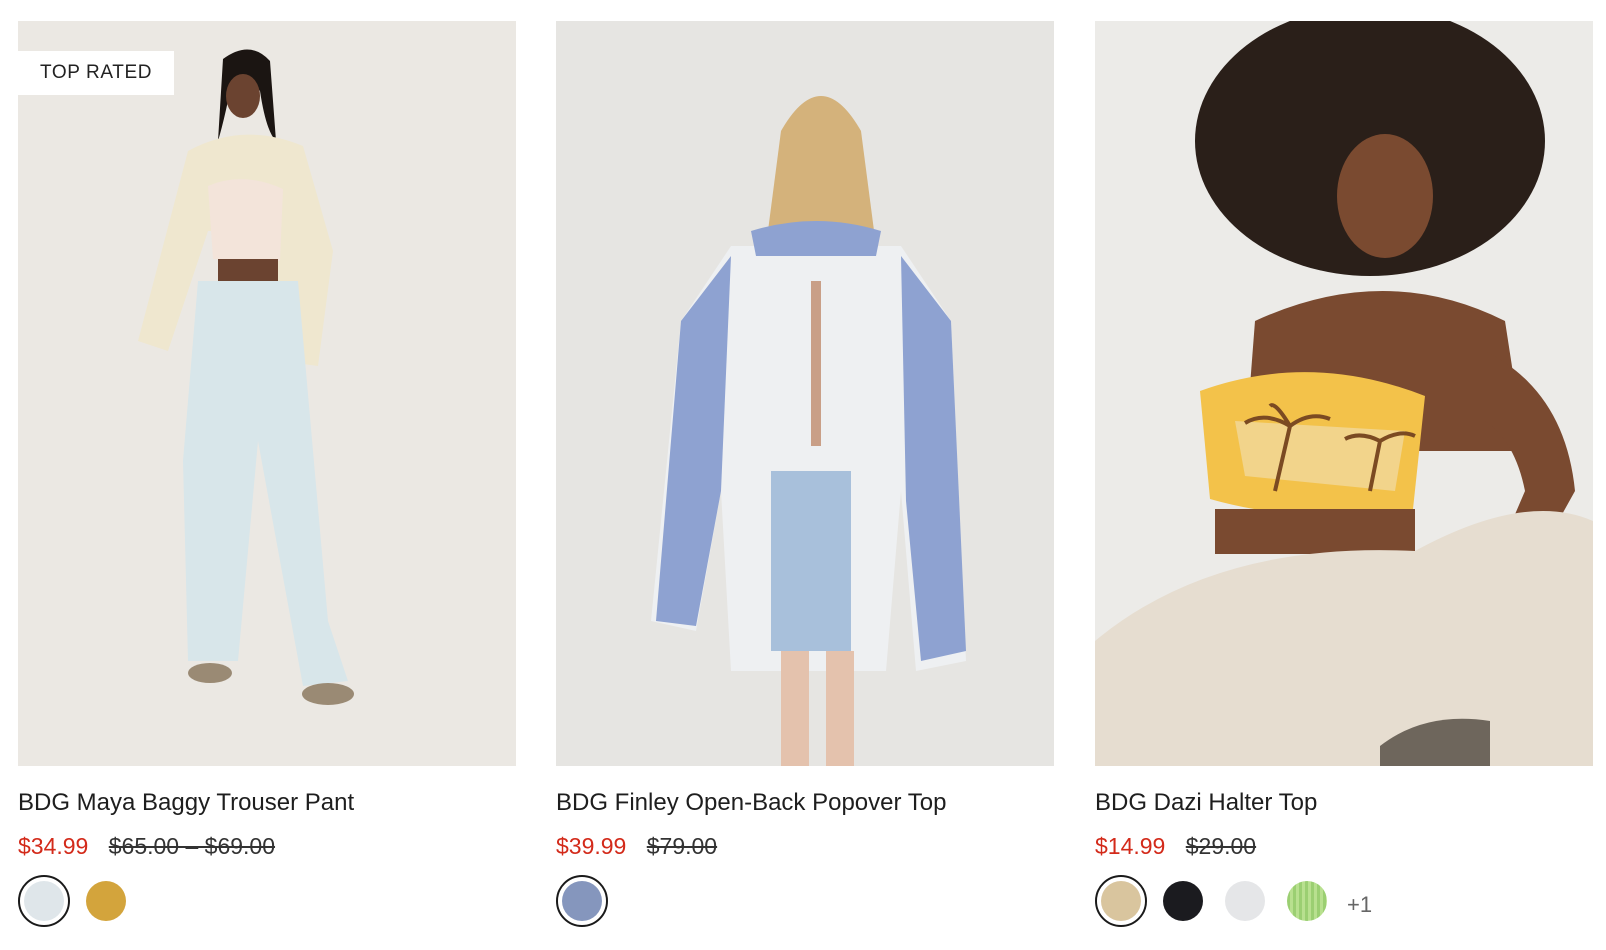 The width and height of the screenshot is (1606, 950). What do you see at coordinates (1359, 905) in the screenshot?
I see `more-colors-link: +1` at bounding box center [1359, 905].